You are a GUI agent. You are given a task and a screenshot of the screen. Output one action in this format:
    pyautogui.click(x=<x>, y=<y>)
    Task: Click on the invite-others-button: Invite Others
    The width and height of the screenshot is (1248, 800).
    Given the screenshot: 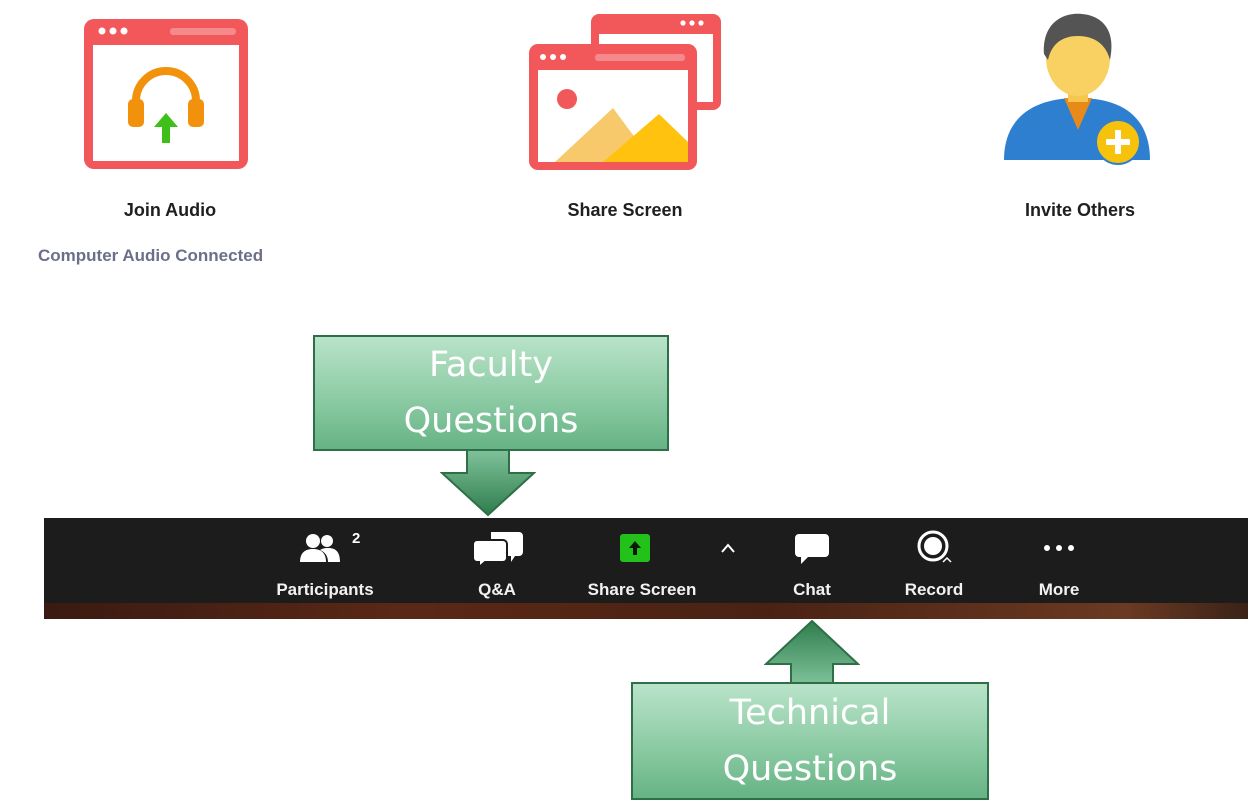 What is the action you would take?
    pyautogui.click(x=1080, y=122)
    